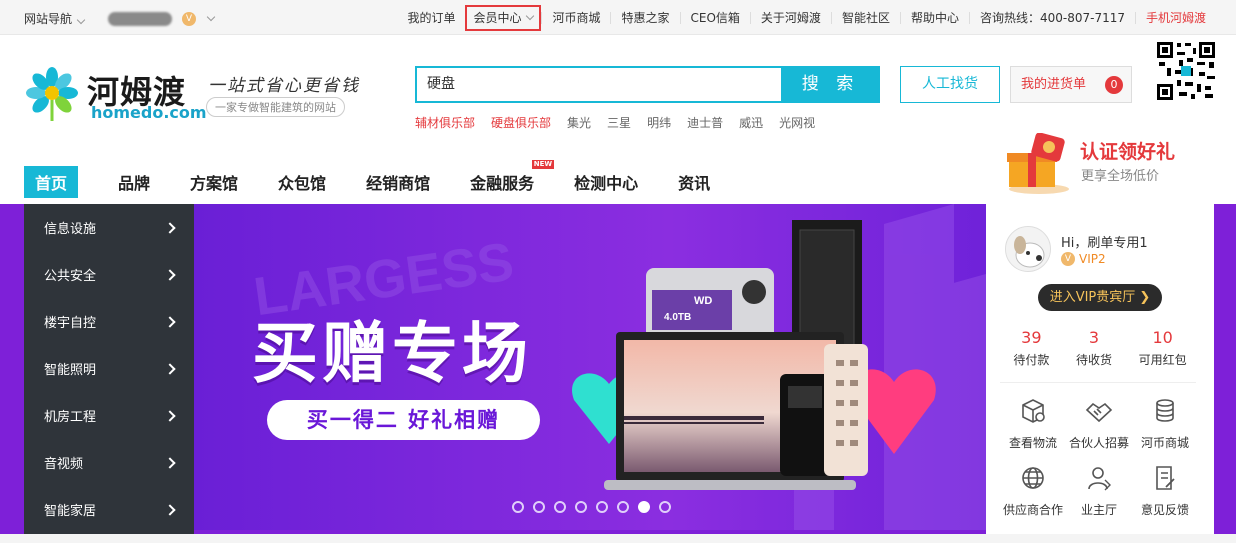 The height and width of the screenshot is (543, 1236). What do you see at coordinates (109, 415) in the screenshot?
I see `category-item: 机房工程` at bounding box center [109, 415].